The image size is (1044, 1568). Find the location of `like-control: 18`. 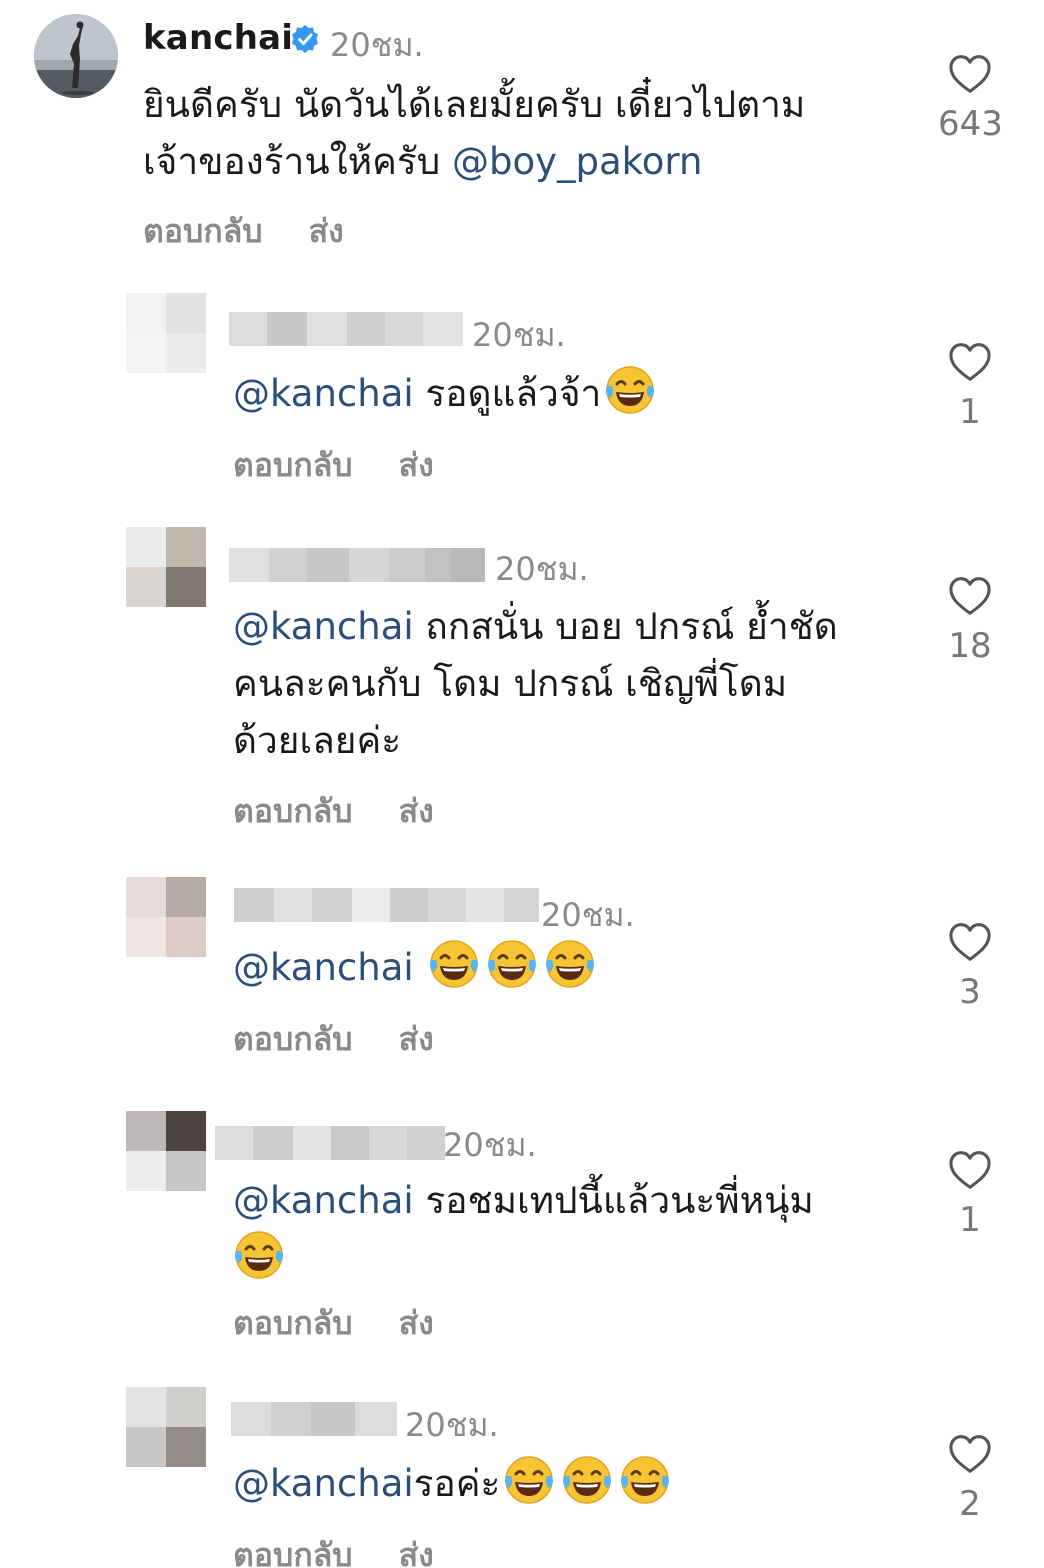

like-control: 18 is located at coordinates (970, 621).